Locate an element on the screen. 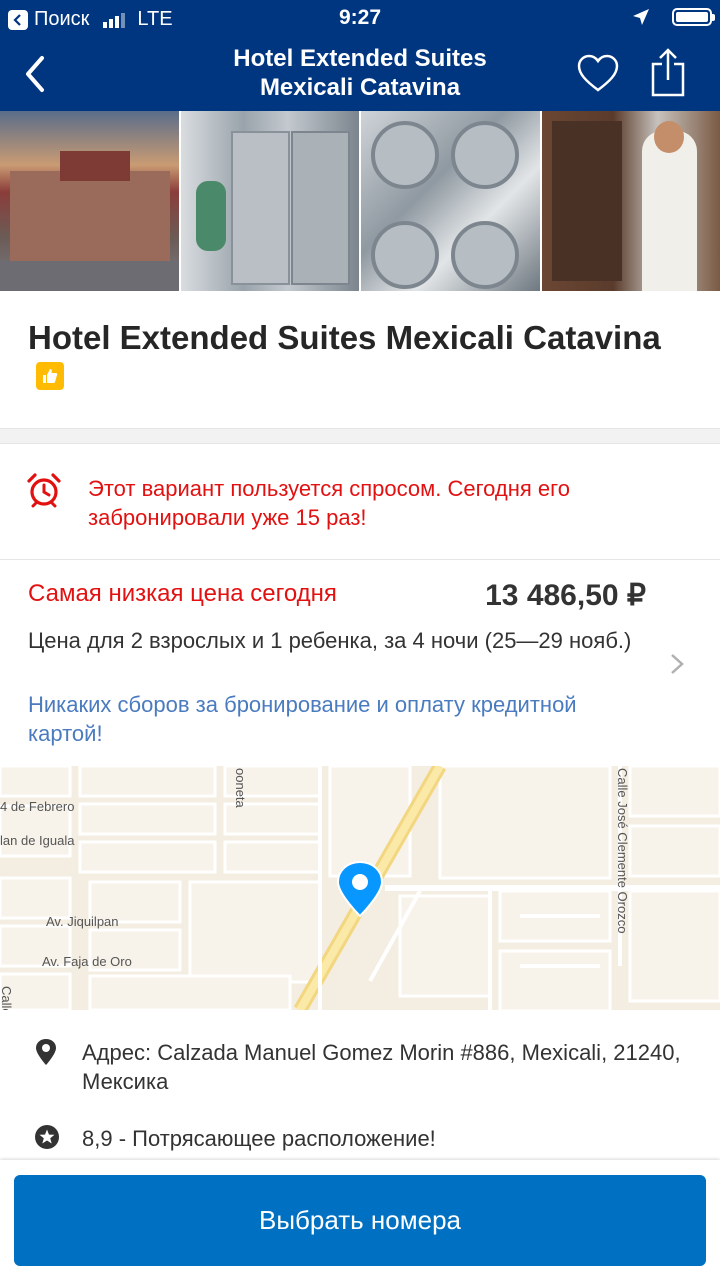 The image size is (720, 1280). map-pin-icon is located at coordinates (360, 890).